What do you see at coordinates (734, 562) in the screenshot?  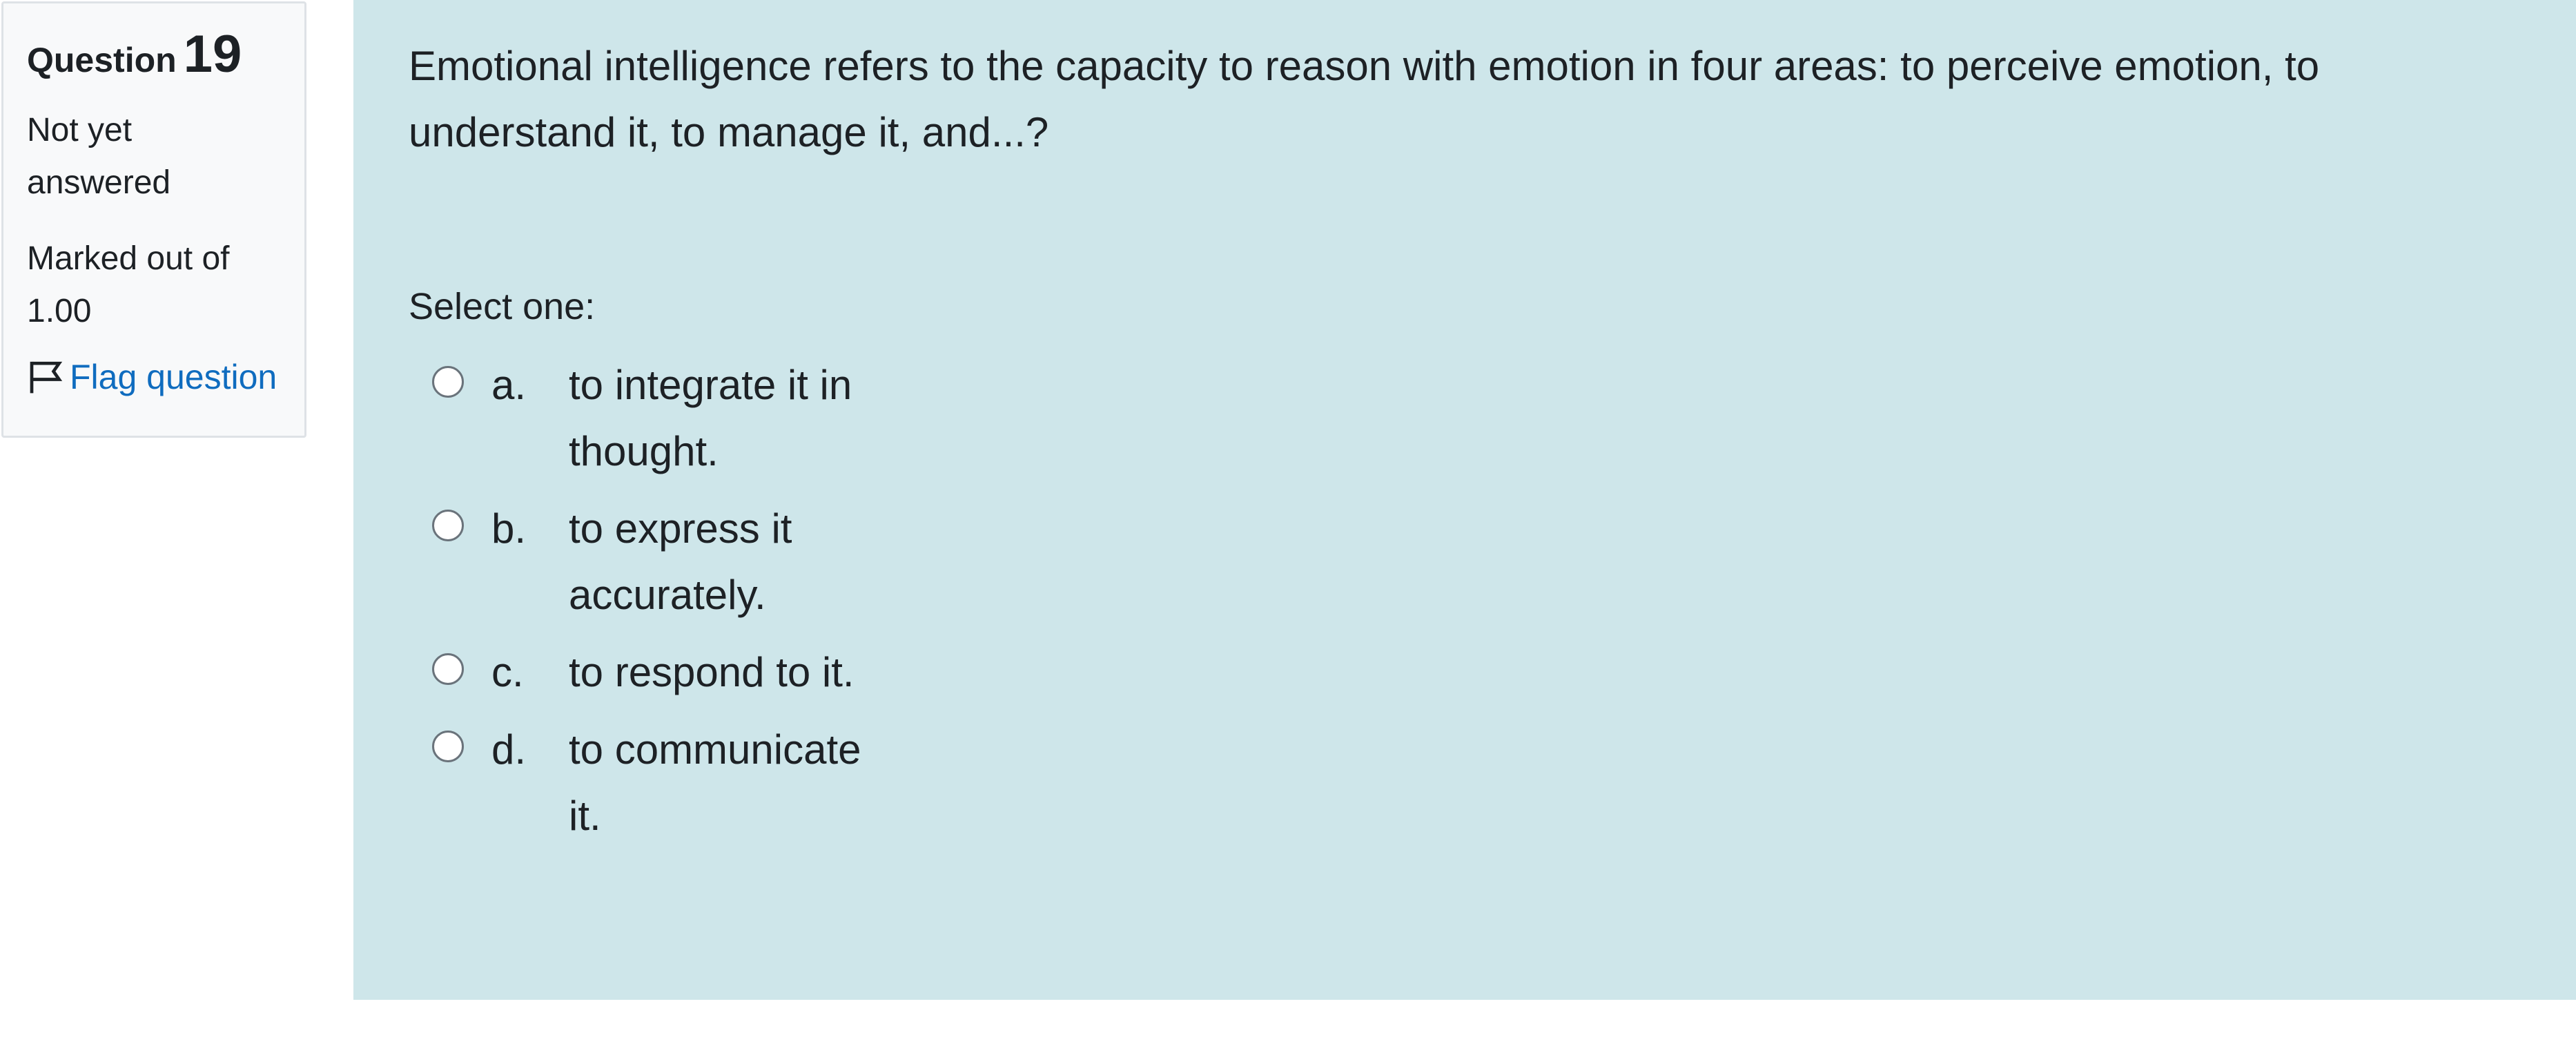 I see `answer-text: to express it accurately.` at bounding box center [734, 562].